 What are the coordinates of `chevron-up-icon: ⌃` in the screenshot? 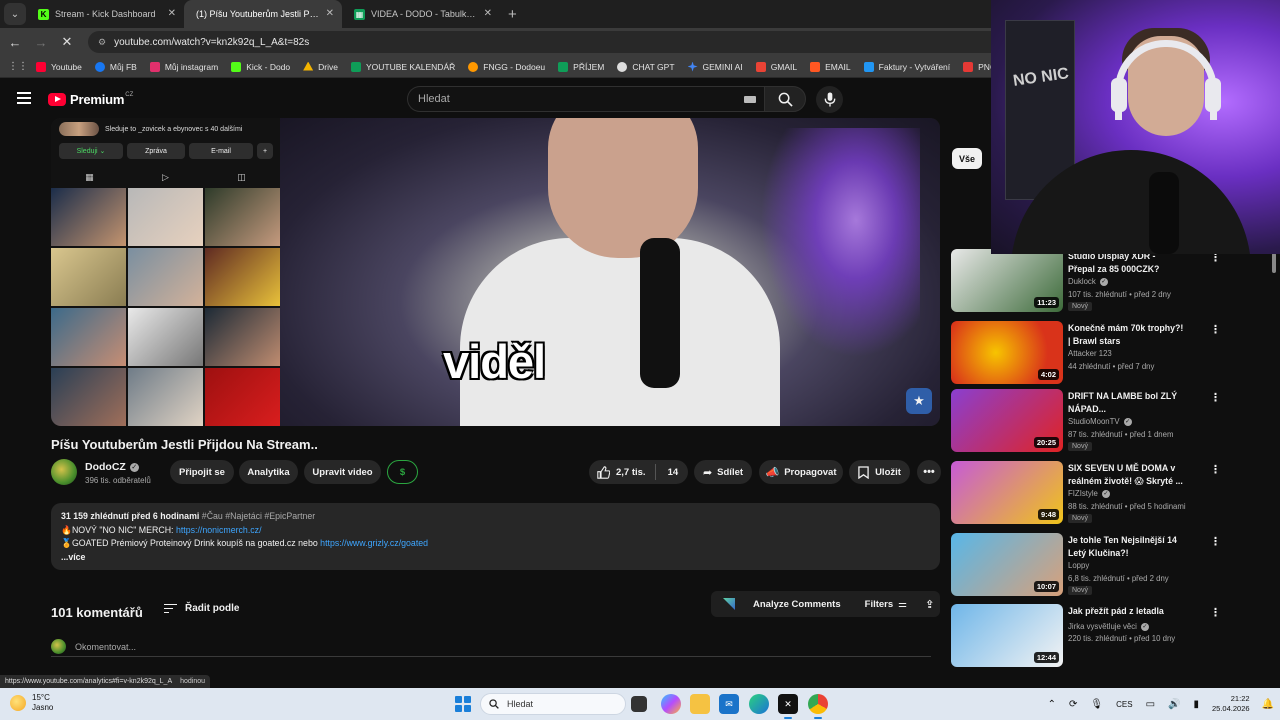 It's located at (1052, 704).